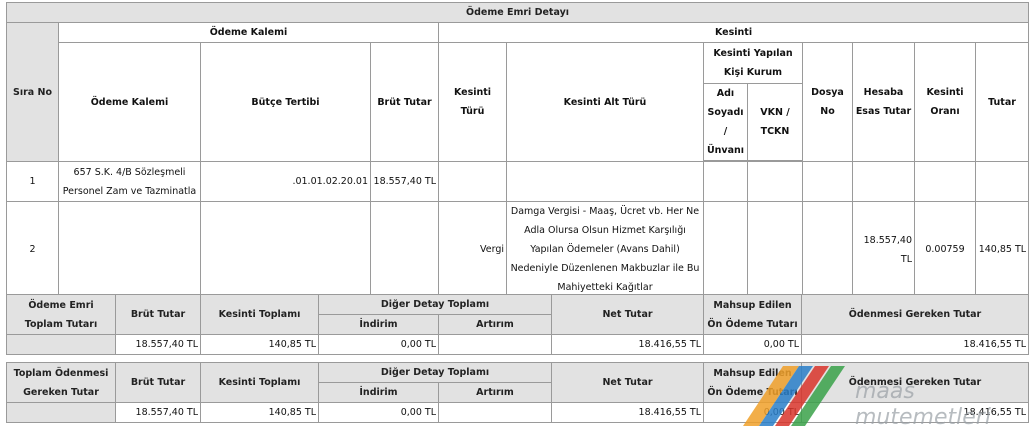  I want to click on summary-artirim-label: Artırım, so click(495, 324).